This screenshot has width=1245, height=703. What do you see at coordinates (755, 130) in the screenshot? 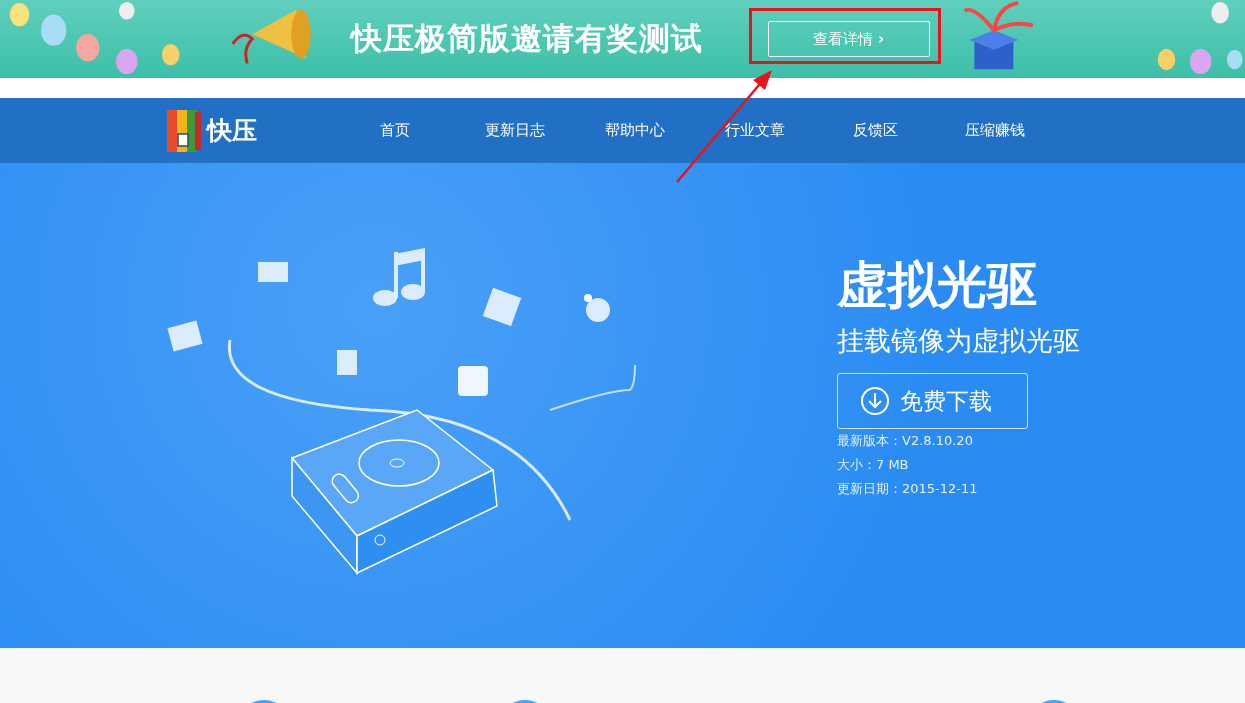
I see `nav-link: 行业文章` at bounding box center [755, 130].